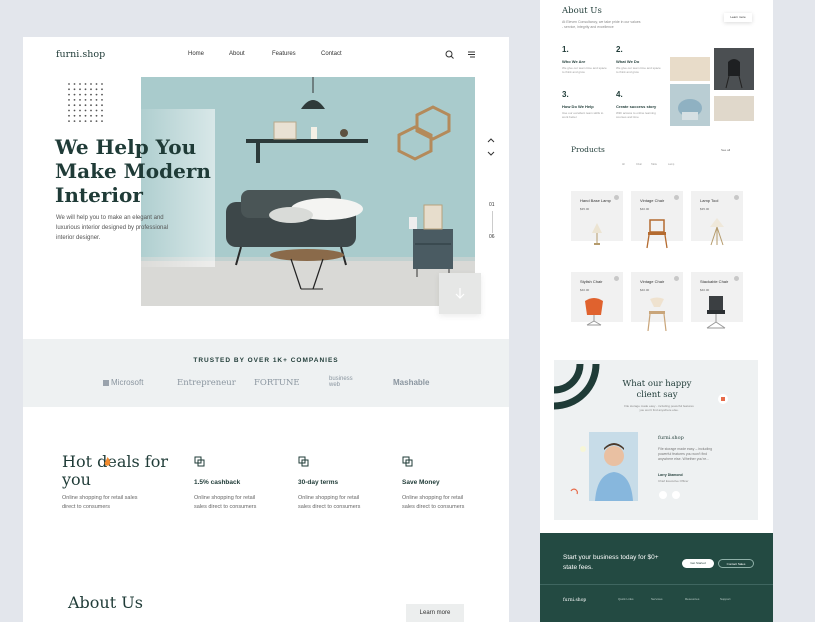  I want to click on about-title: About Us, so click(105, 602).